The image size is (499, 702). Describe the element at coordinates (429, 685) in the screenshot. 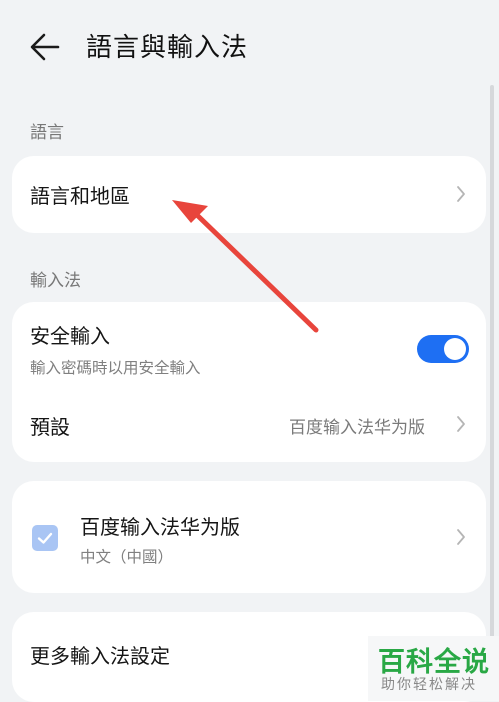

I see `watermark-subtitle: 助你轻松解决` at that location.